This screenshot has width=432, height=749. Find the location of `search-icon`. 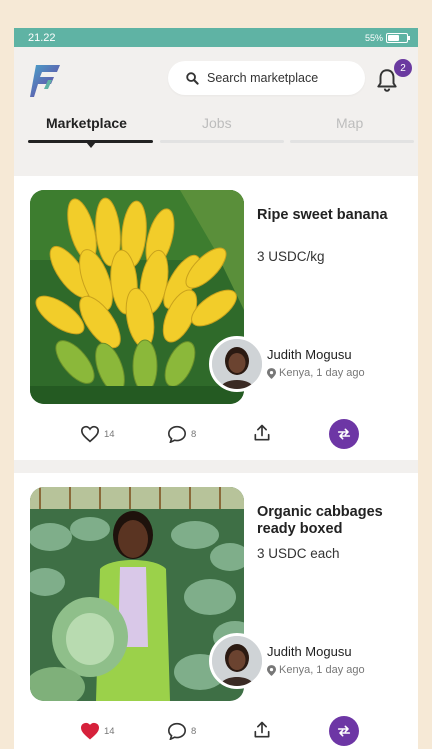

search-icon is located at coordinates (192, 78).